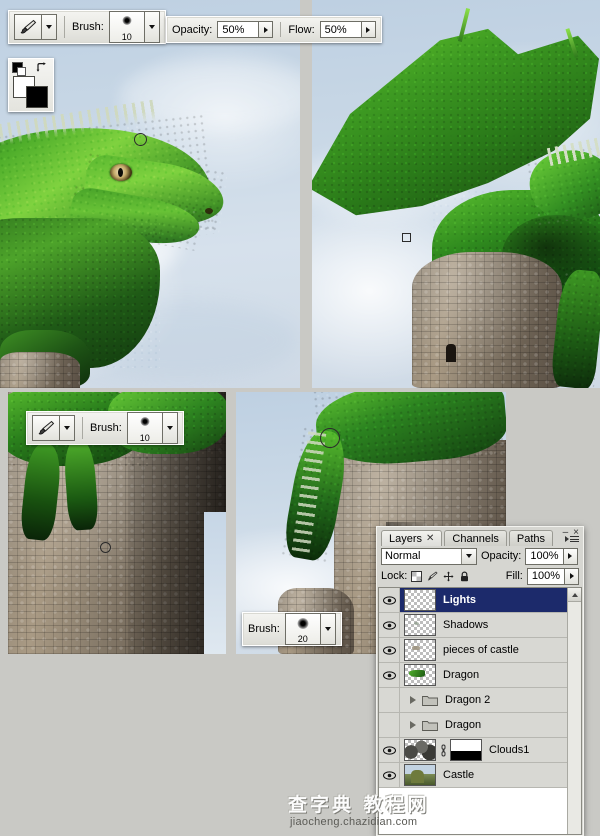 This screenshot has width=600, height=836. I want to click on layer-fill-input: 100%, so click(545, 576).